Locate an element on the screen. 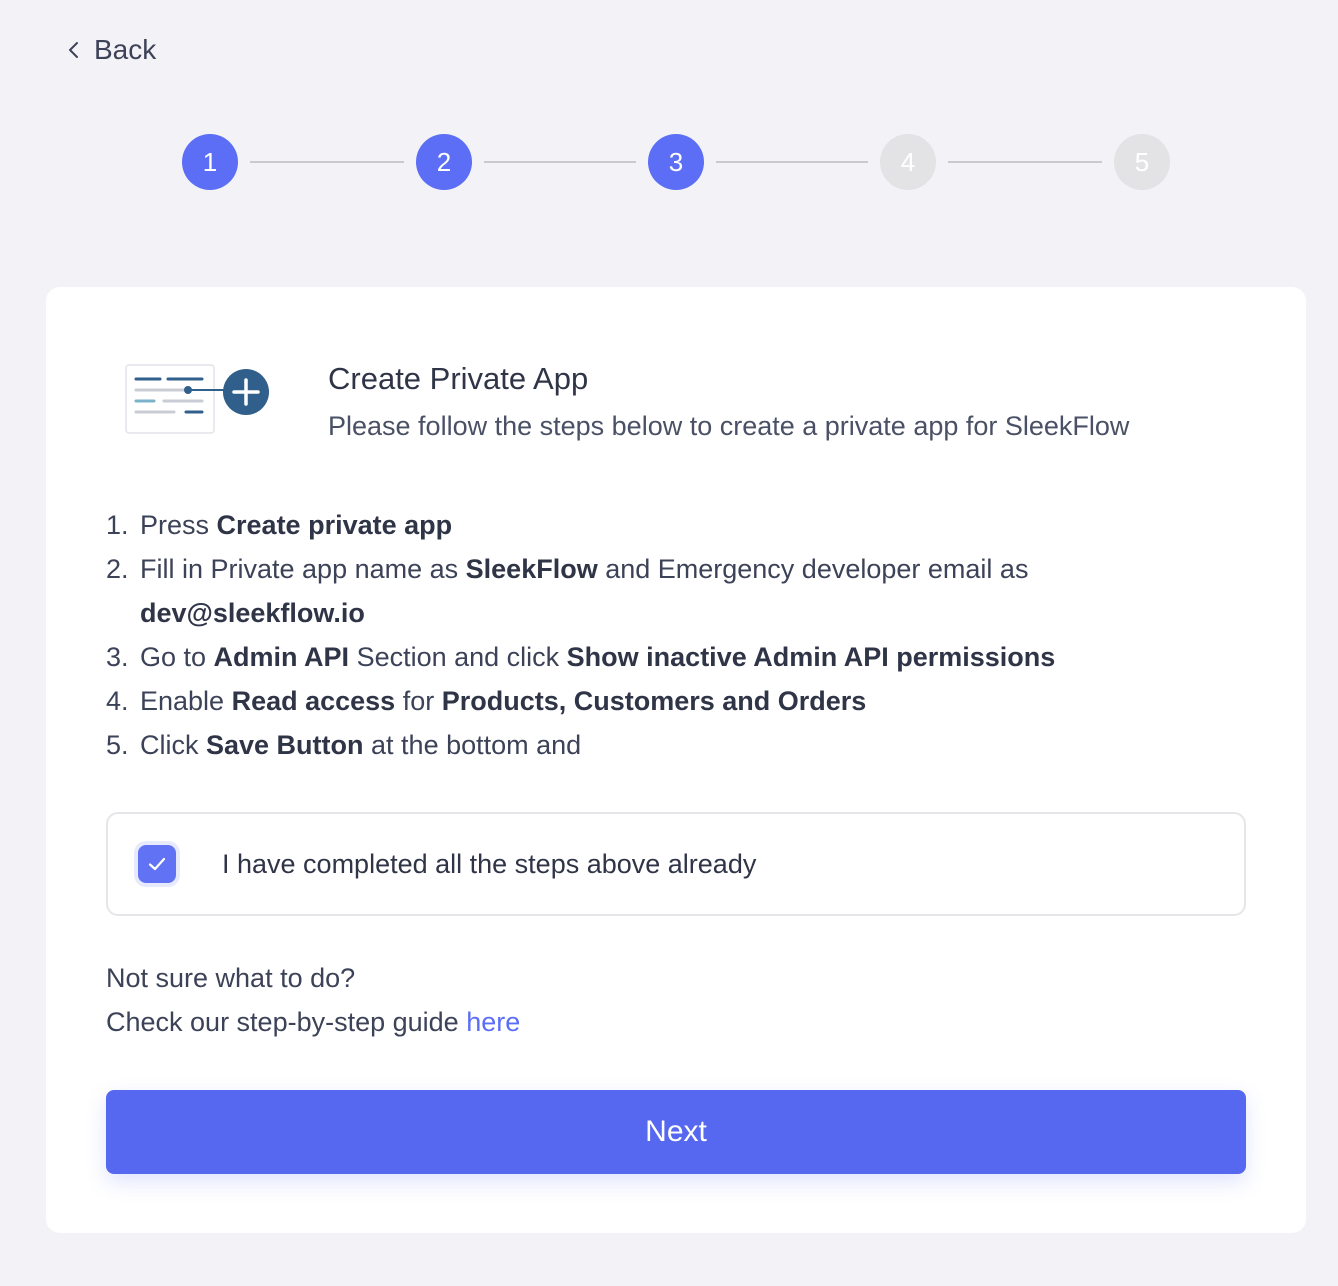 The height and width of the screenshot is (1286, 1338). chevron-left-icon is located at coordinates (73, 50).